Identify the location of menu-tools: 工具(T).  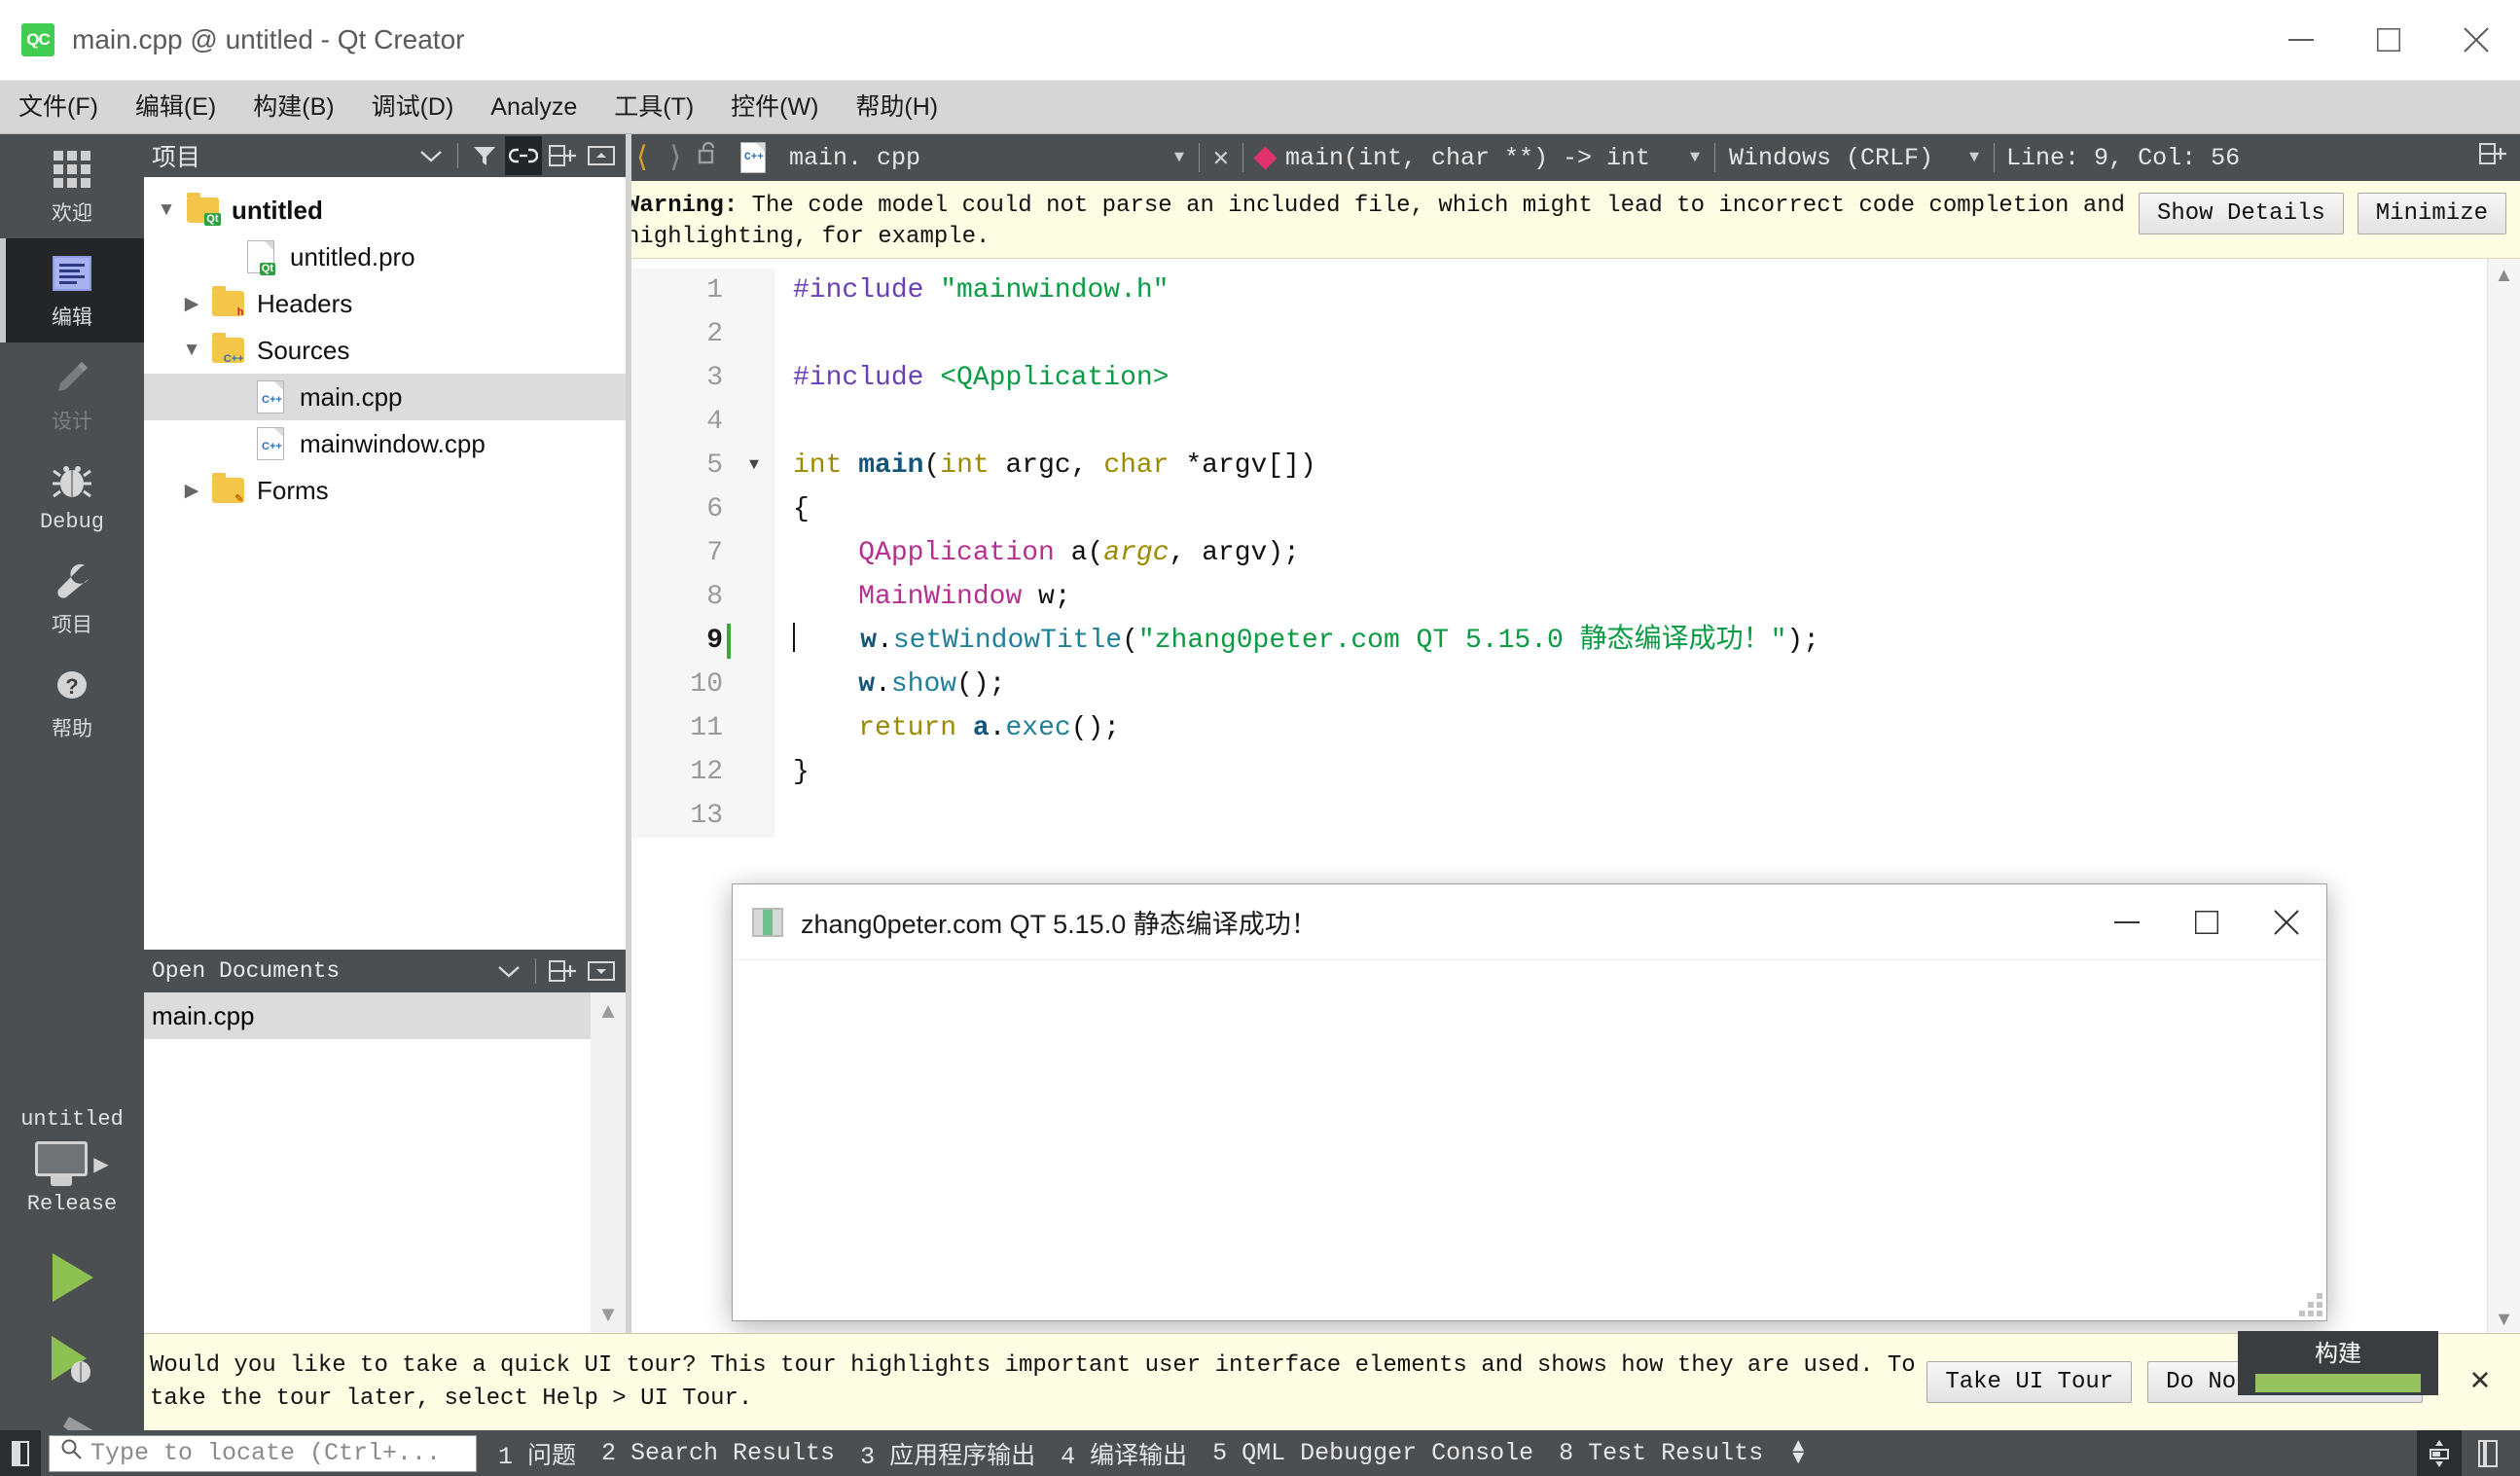
(653, 107).